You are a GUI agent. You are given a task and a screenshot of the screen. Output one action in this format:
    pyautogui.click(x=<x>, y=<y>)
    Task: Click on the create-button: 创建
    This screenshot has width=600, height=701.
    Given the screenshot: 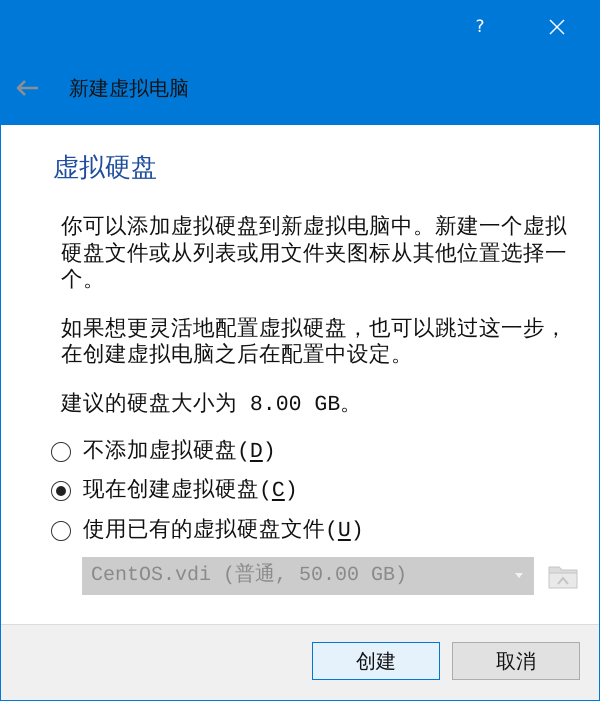 What is the action you would take?
    pyautogui.click(x=376, y=661)
    